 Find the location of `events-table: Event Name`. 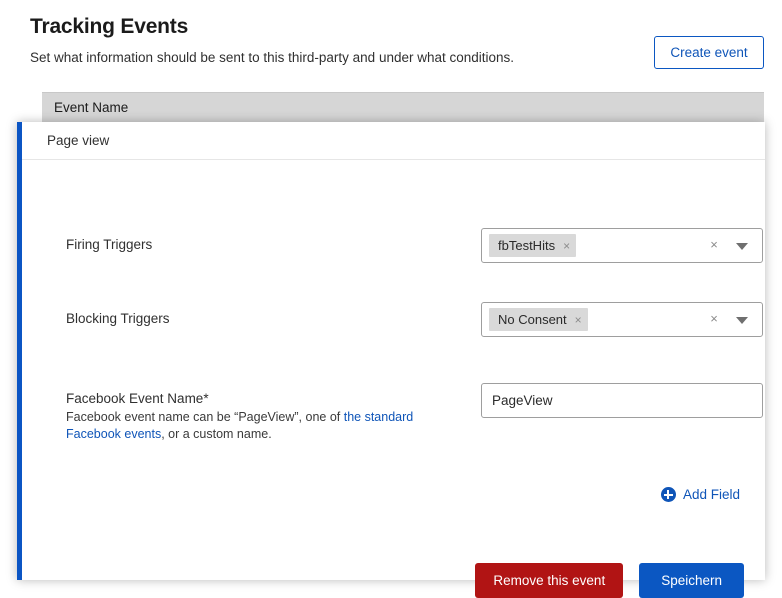

events-table: Event Name is located at coordinates (403, 107).